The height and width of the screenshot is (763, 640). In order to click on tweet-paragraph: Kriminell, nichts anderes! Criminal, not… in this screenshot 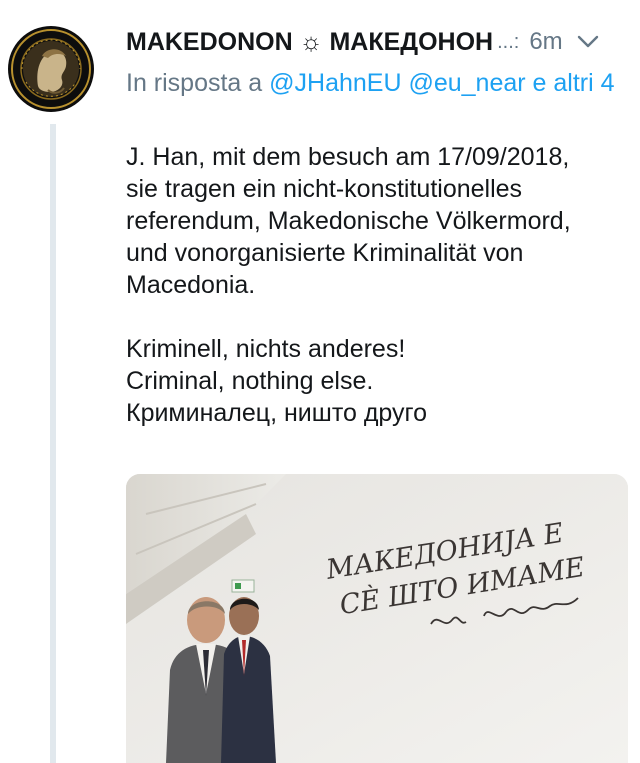, I will do `click(376, 381)`.